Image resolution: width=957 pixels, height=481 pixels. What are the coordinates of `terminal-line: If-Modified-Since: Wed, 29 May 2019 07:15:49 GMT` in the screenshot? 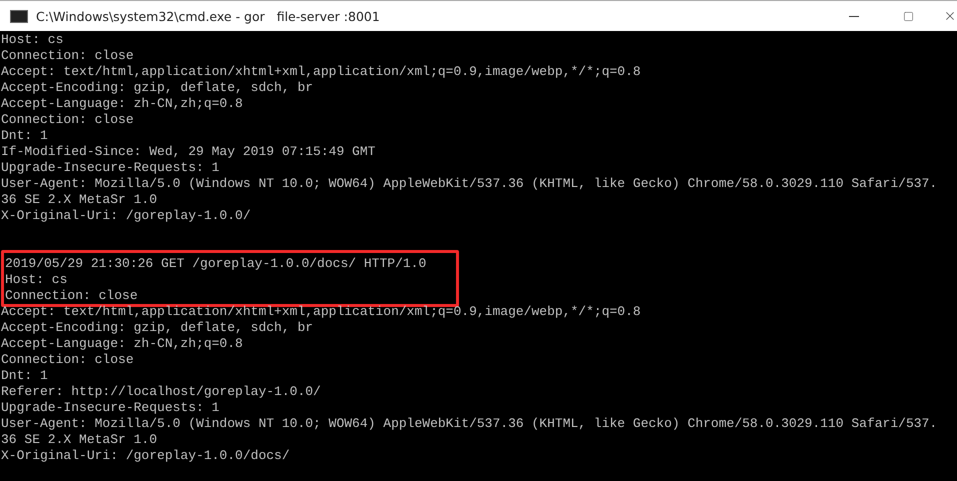 It's located at (188, 152).